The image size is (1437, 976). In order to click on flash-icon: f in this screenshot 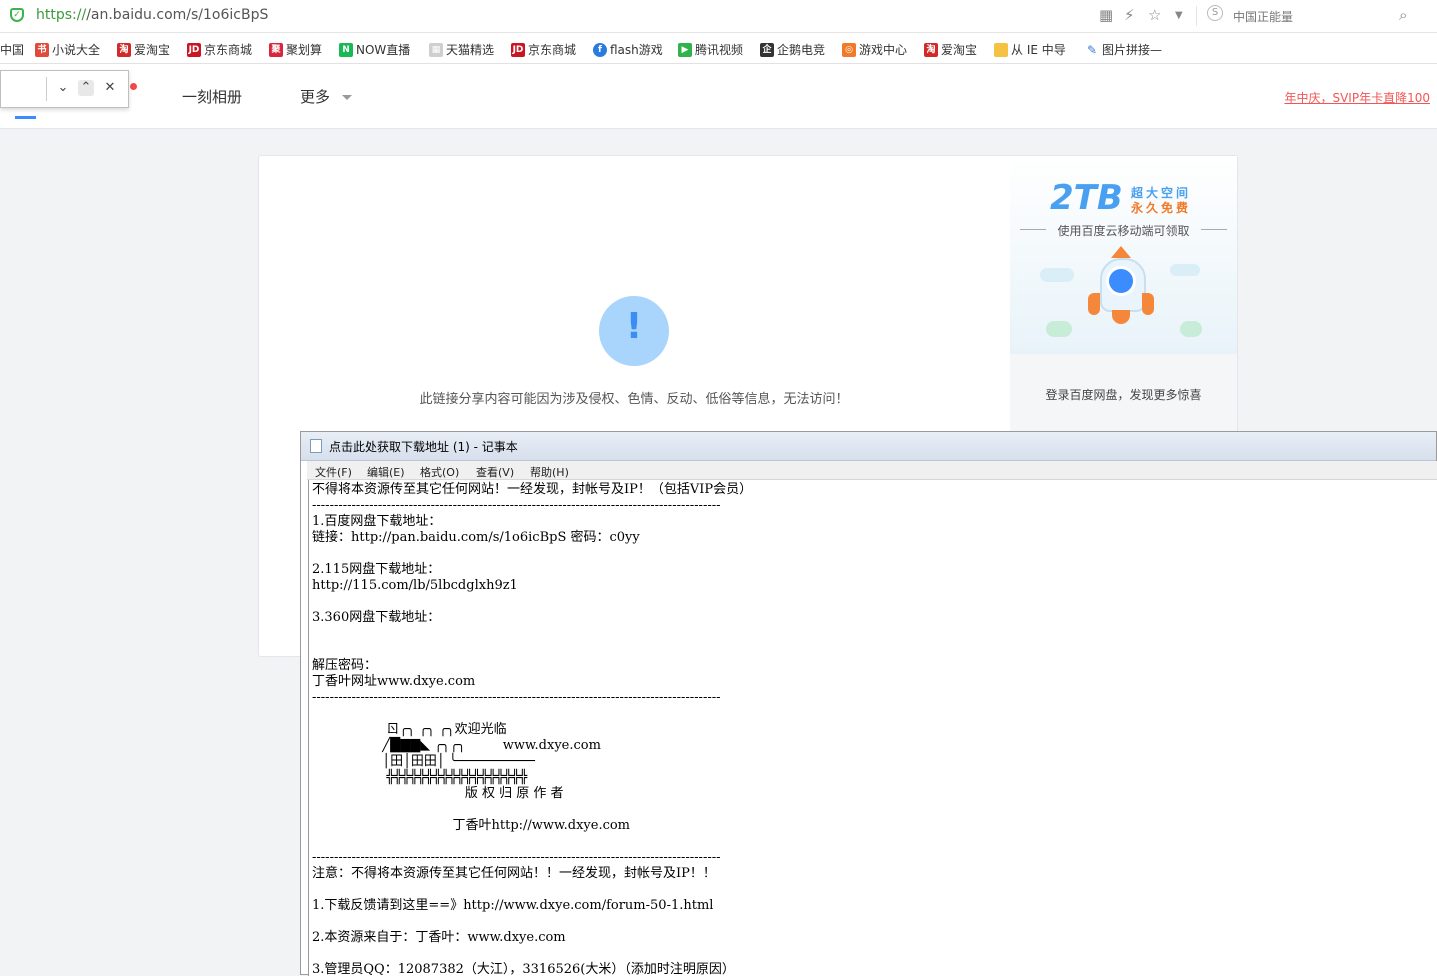, I will do `click(600, 49)`.